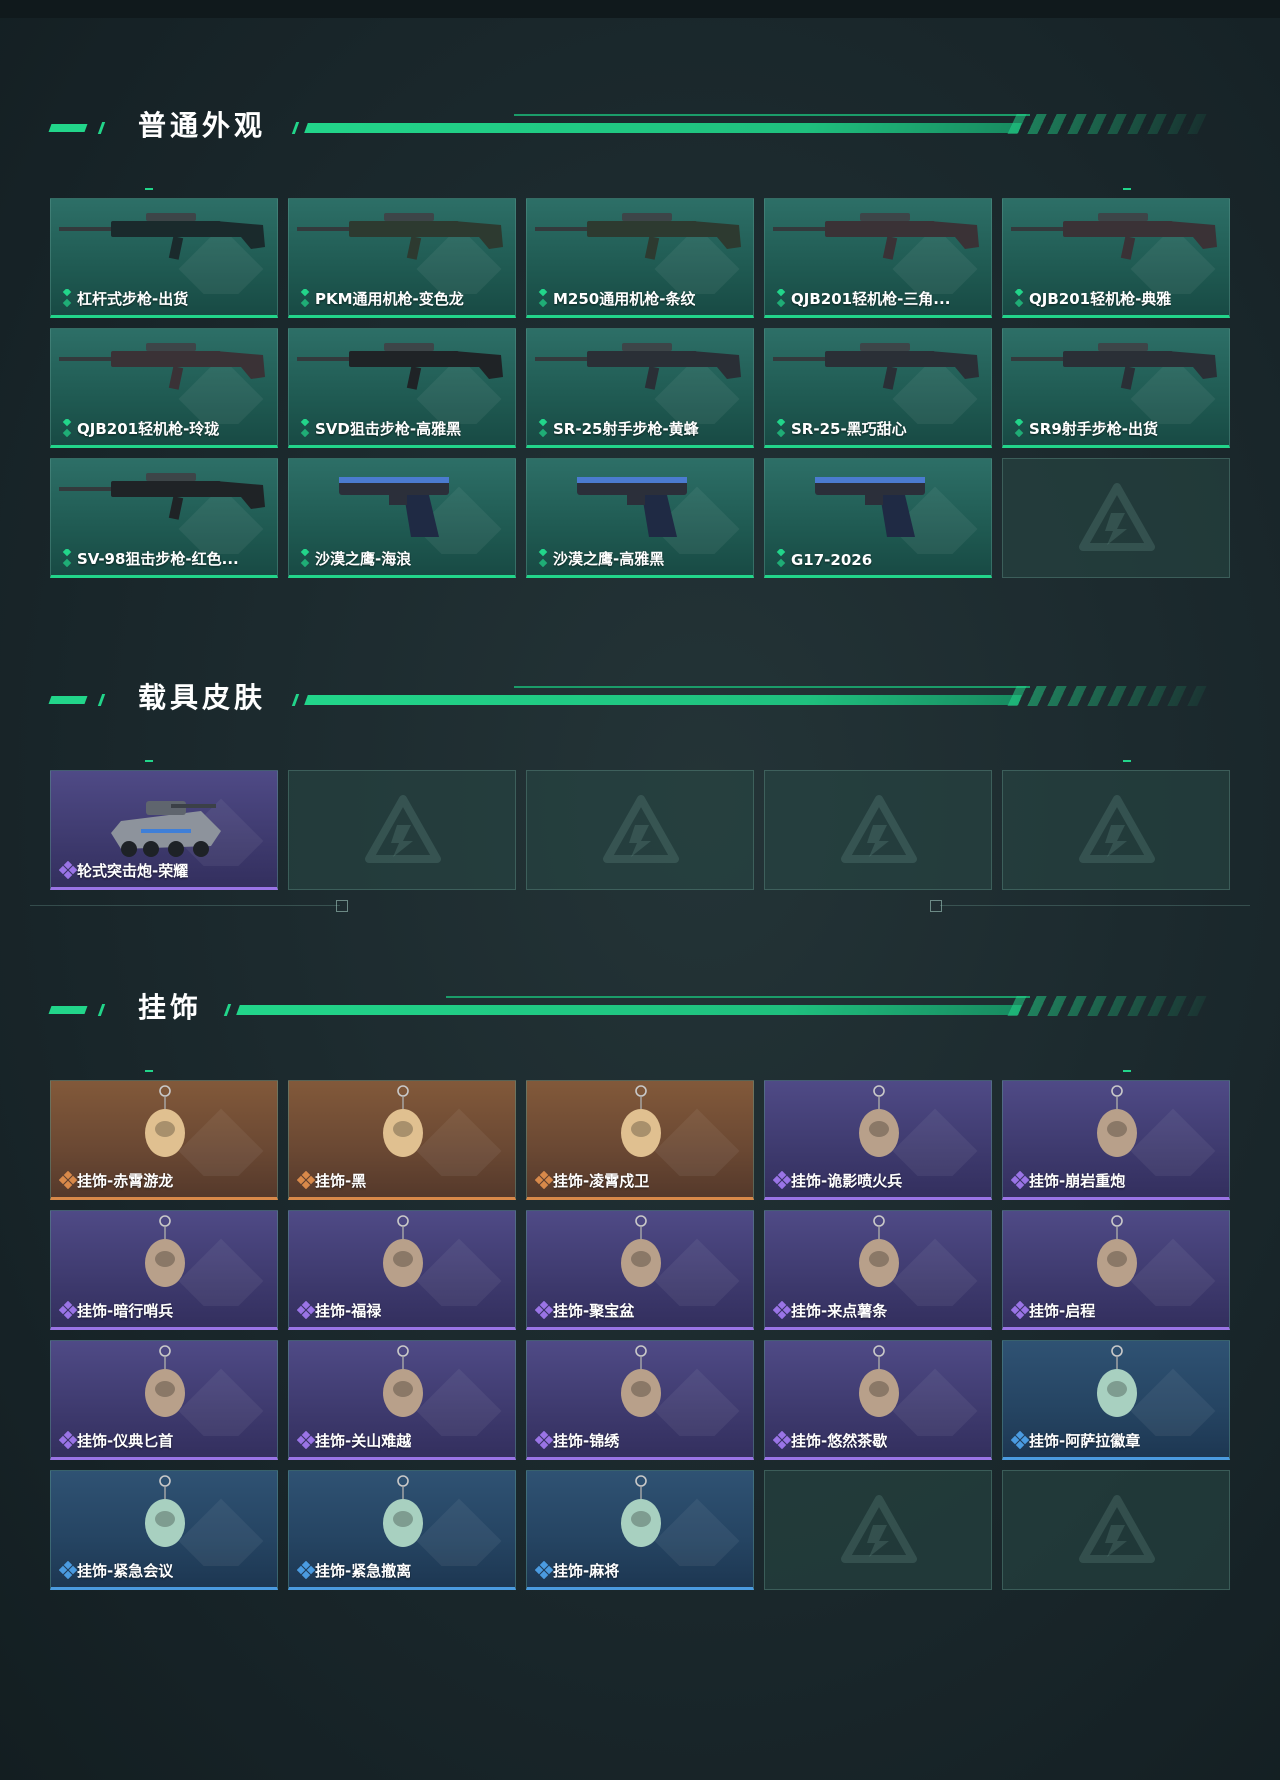 This screenshot has height=1780, width=1280. Describe the element at coordinates (342, 906) in the screenshot. I see `hud-marker-box` at that location.